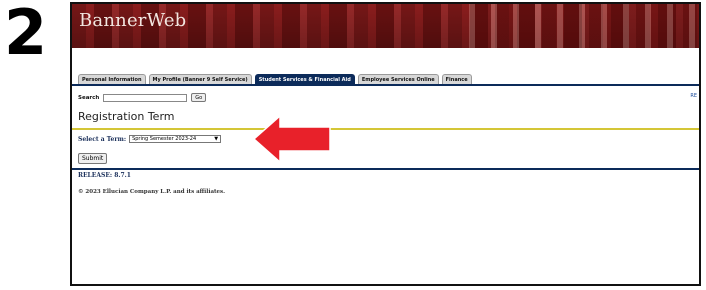 The height and width of the screenshot is (290, 706). Describe the element at coordinates (385, 169) in the screenshot. I see `footer-divider` at that location.